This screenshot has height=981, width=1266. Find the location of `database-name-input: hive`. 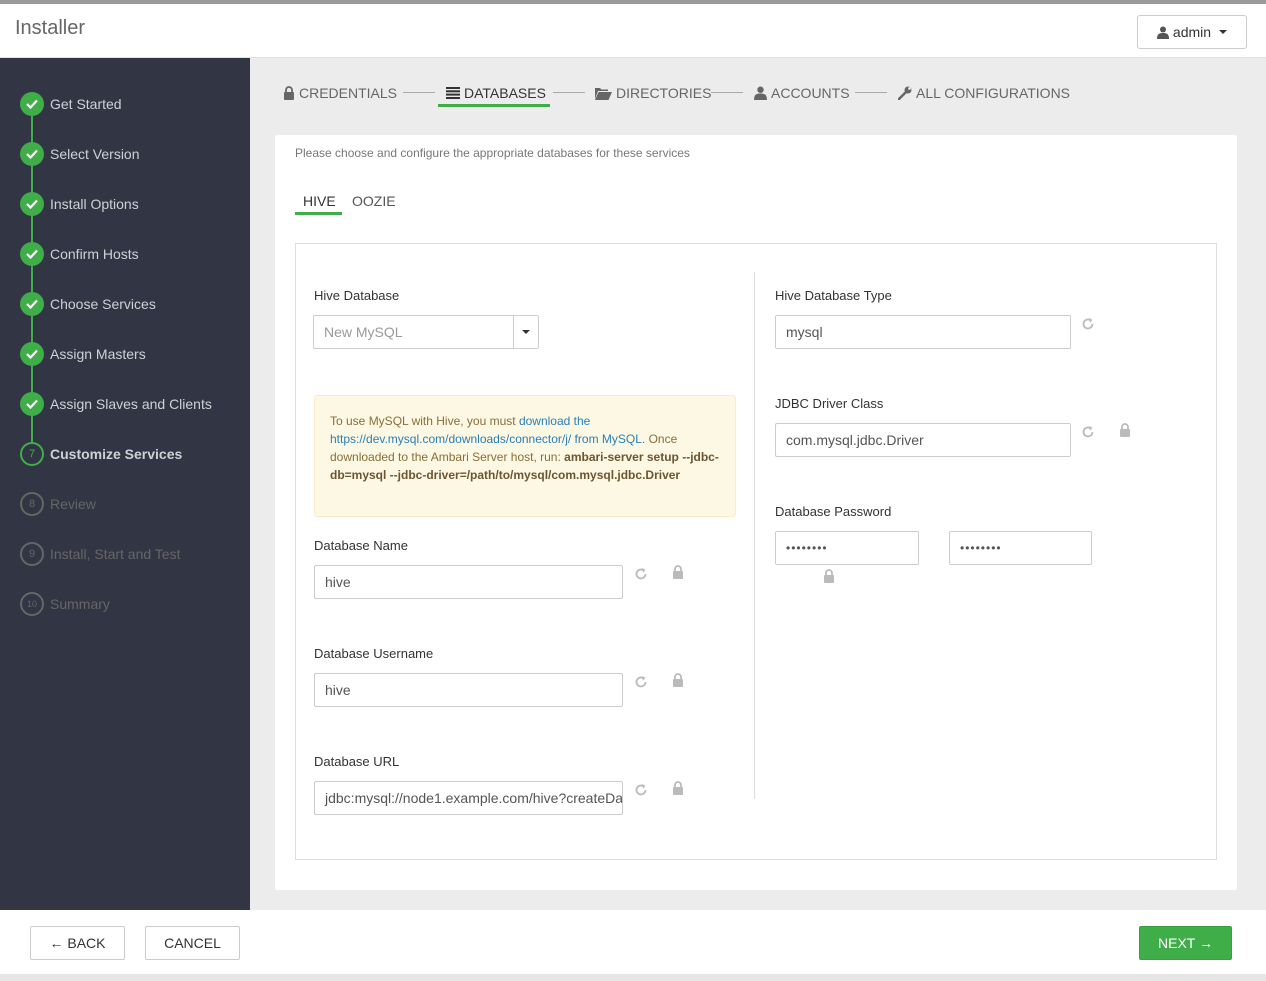

database-name-input: hive is located at coordinates (468, 582).